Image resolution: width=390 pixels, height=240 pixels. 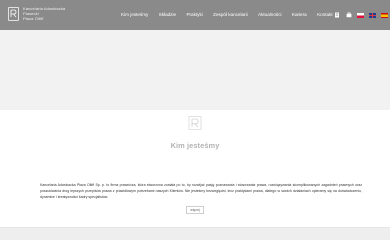 What do you see at coordinates (270, 15) in the screenshot?
I see `nav-item-aktualnosci: Aktualności` at bounding box center [270, 15].